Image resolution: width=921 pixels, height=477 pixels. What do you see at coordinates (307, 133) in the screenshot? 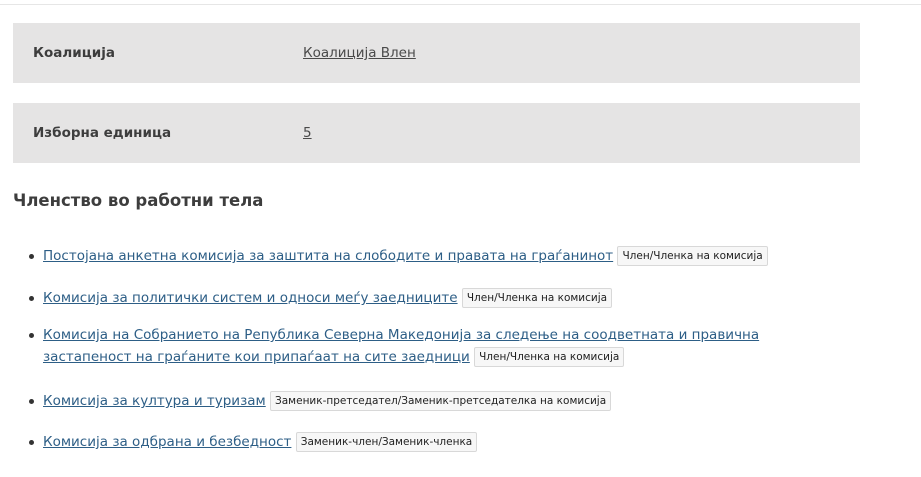
I see `electoral-district-link: 5` at bounding box center [307, 133].